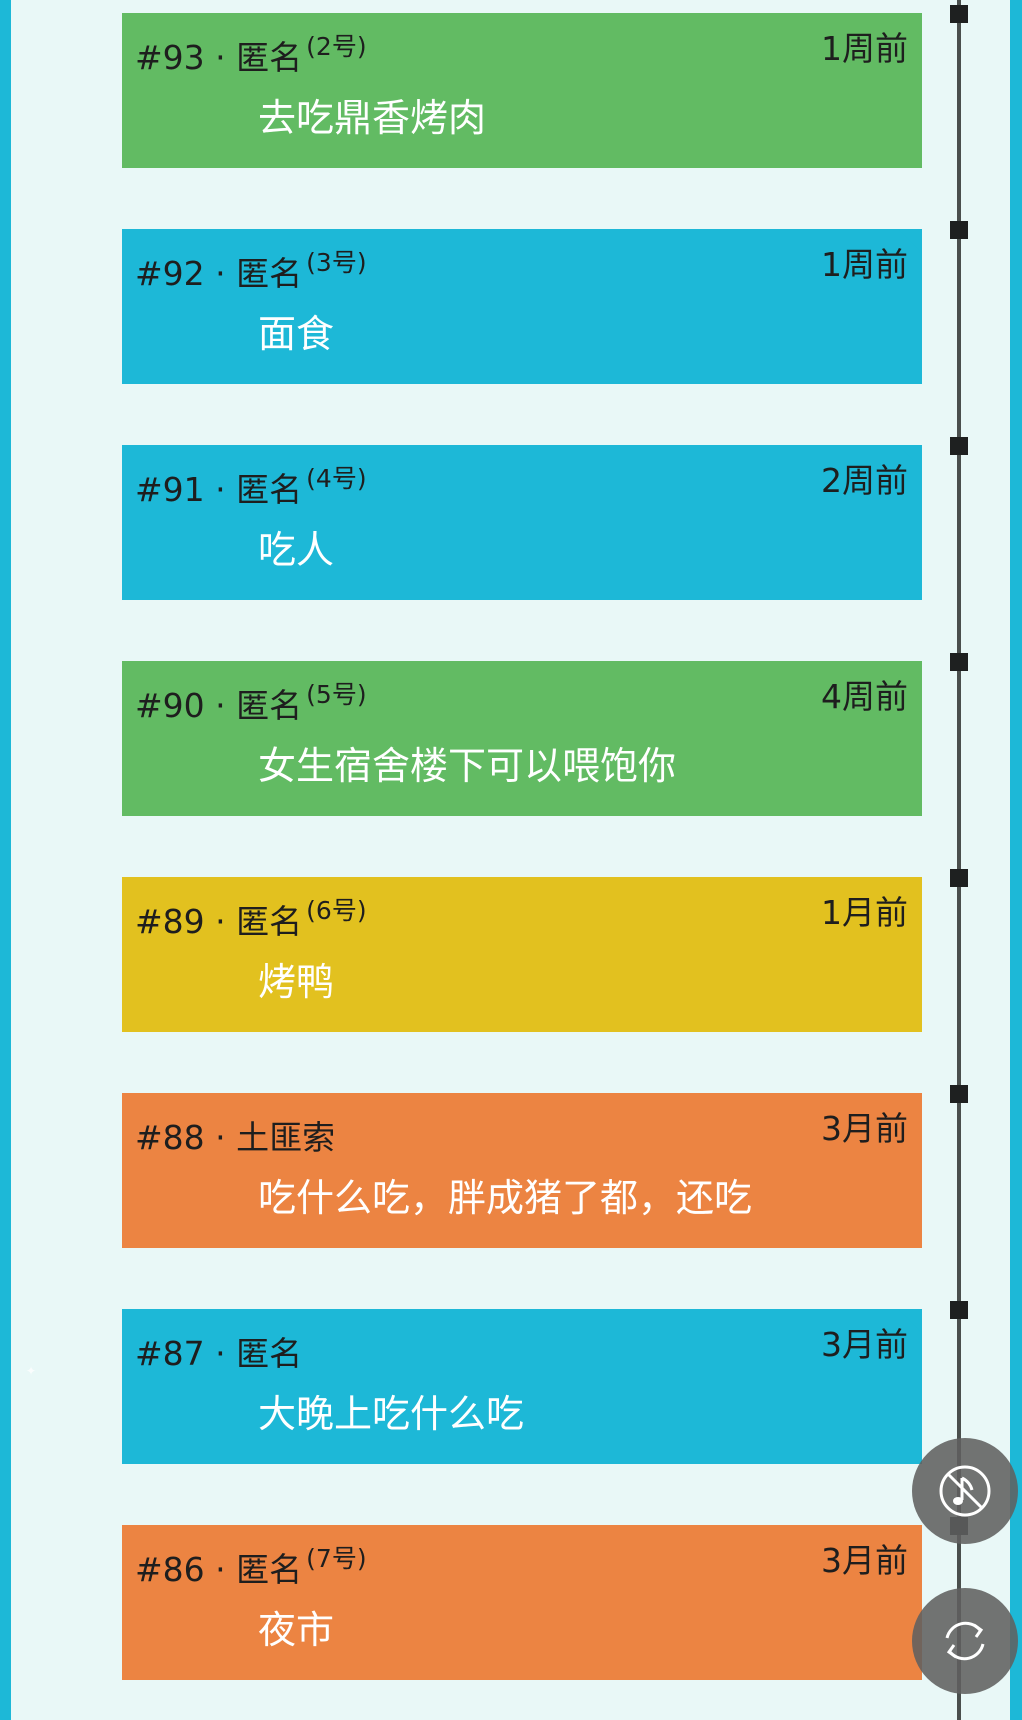 This screenshot has height=1720, width=1022. Describe the element at coordinates (170, 705) in the screenshot. I see `post-number: #90` at that location.